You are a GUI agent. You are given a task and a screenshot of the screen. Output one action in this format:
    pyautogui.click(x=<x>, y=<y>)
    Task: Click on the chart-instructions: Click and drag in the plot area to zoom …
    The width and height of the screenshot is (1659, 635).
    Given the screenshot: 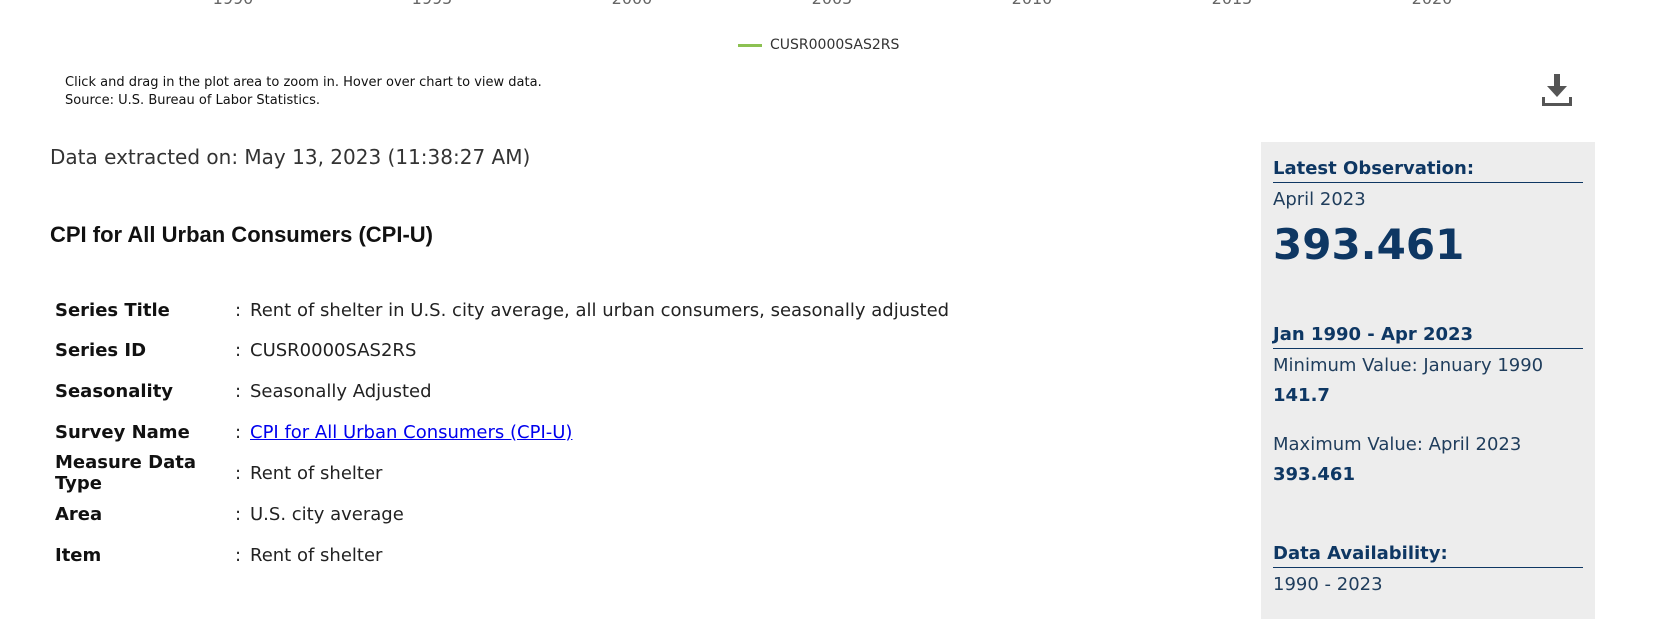 What is the action you would take?
    pyautogui.click(x=303, y=92)
    